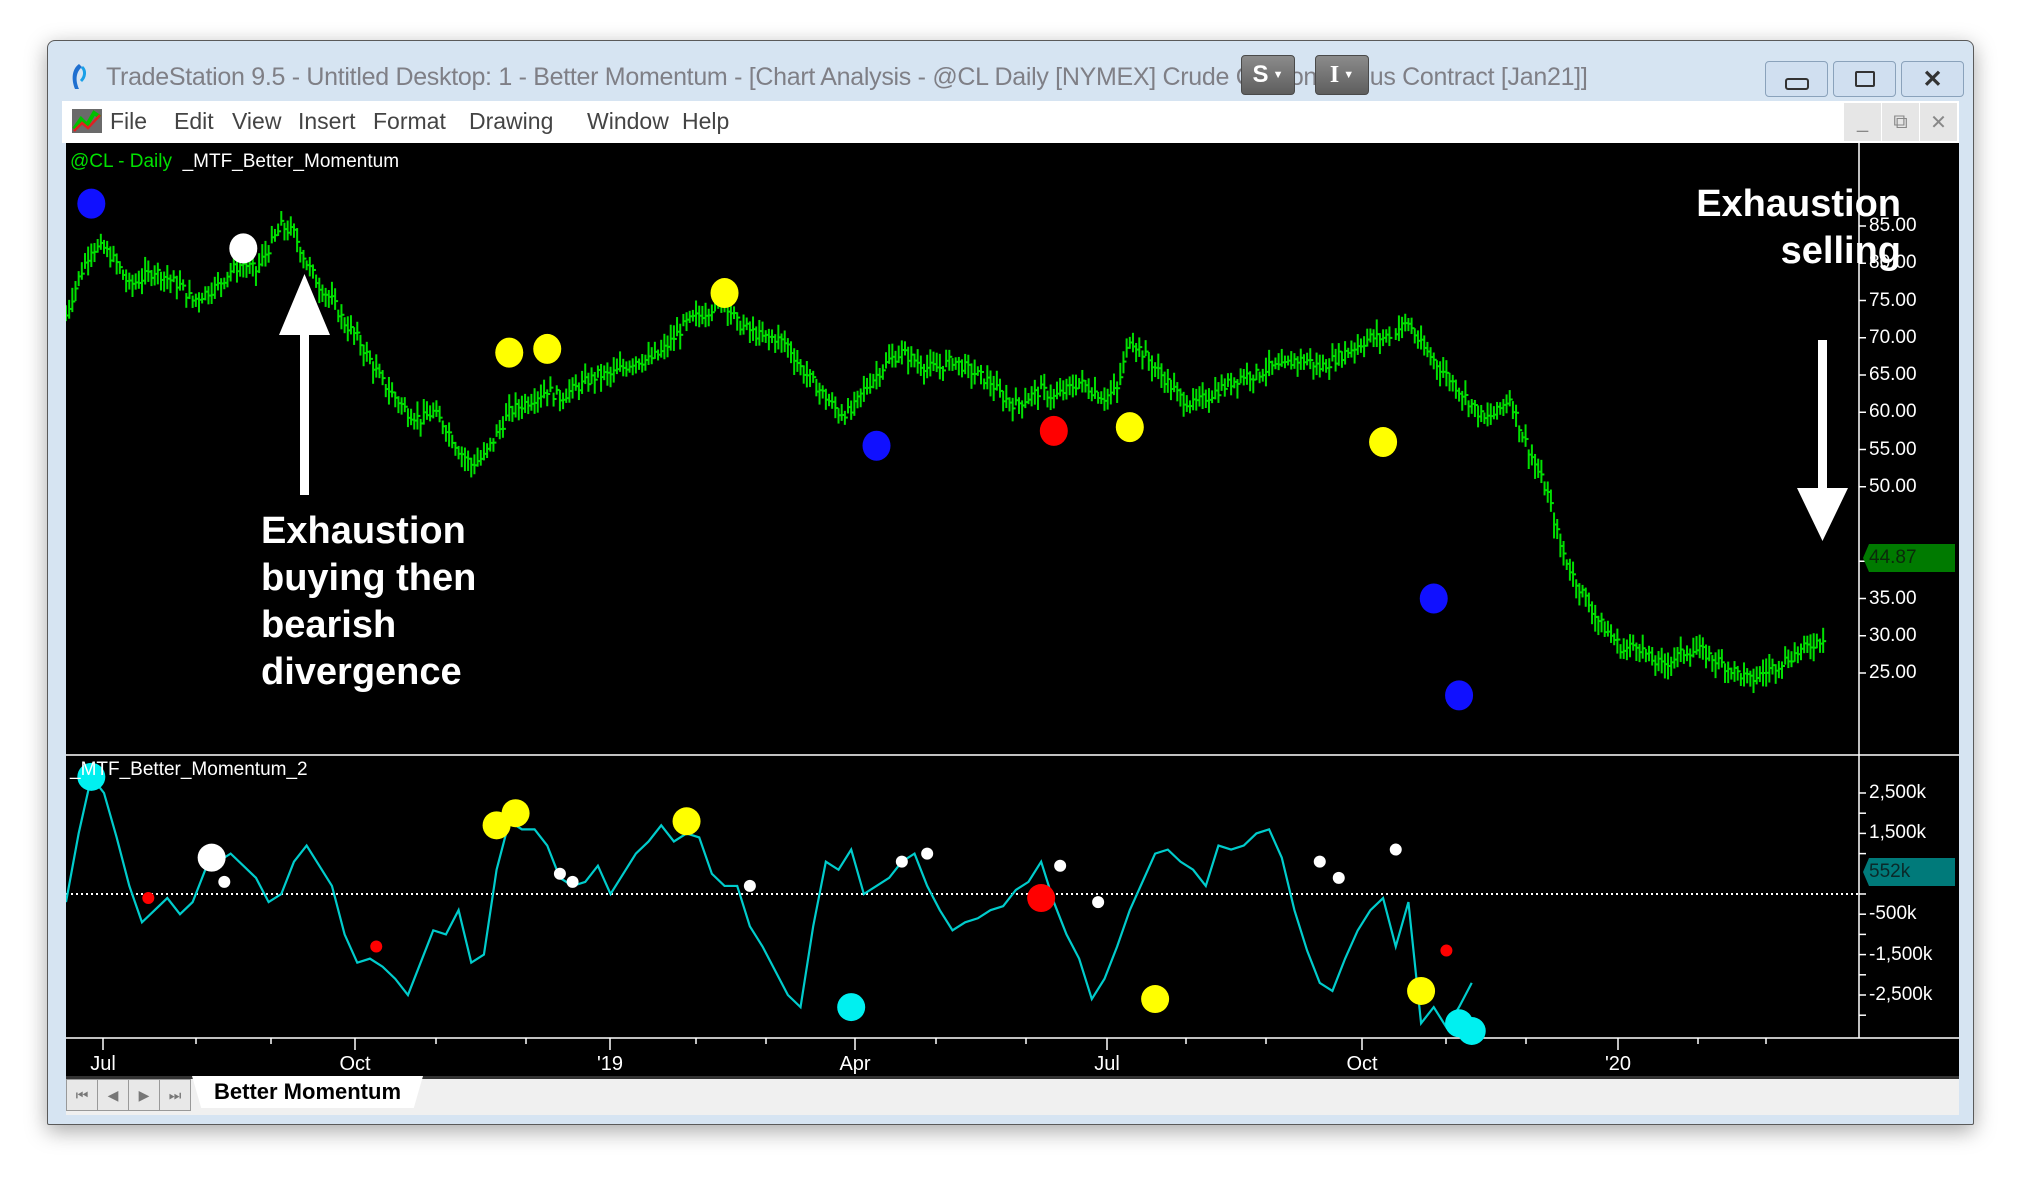 The width and height of the screenshot is (2020, 1178). I want to click on price-tick-label: 35.00, so click(1893, 598).